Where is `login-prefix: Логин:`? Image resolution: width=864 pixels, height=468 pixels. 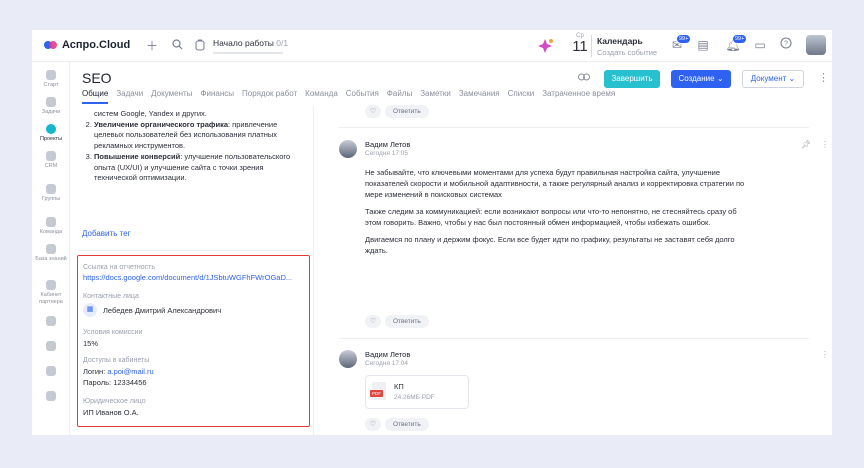 login-prefix: Логин: is located at coordinates (95, 371).